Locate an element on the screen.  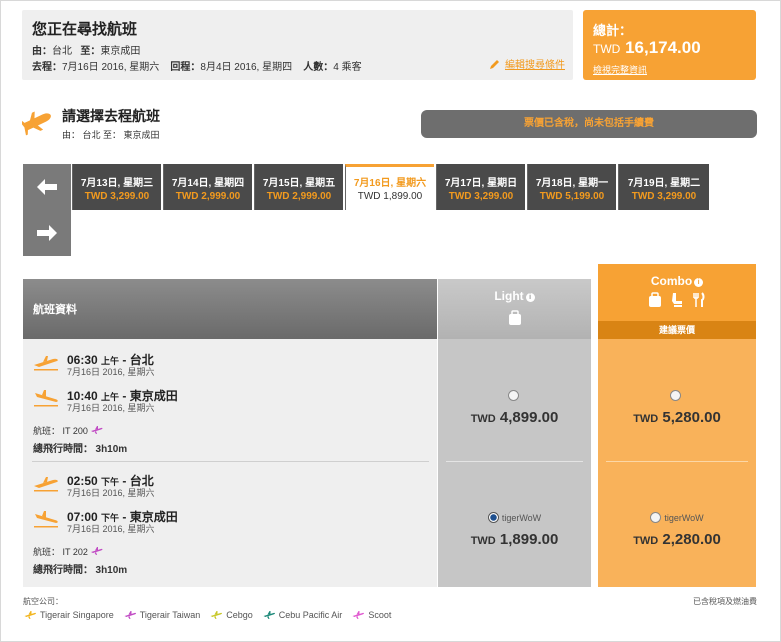
depart-label: 去程： is located at coordinates (47, 67).